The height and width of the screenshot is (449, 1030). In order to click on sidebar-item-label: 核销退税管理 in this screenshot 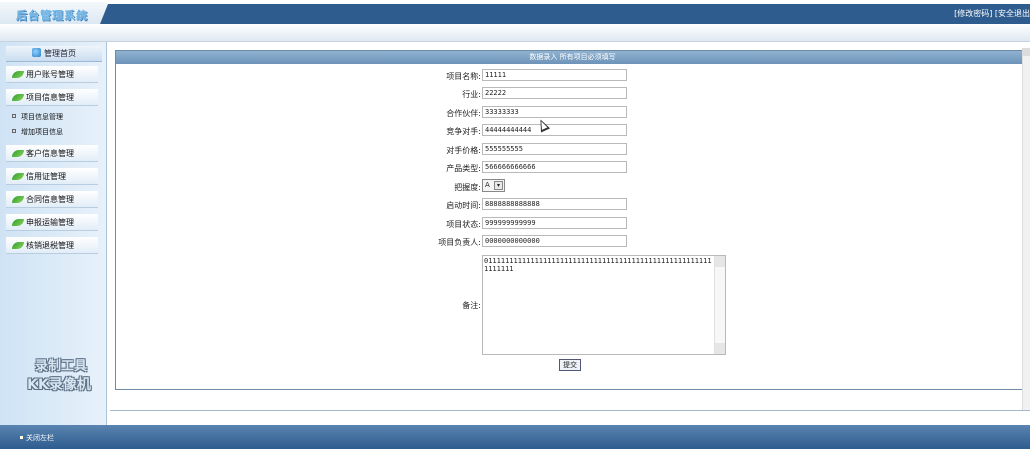, I will do `click(50, 245)`.